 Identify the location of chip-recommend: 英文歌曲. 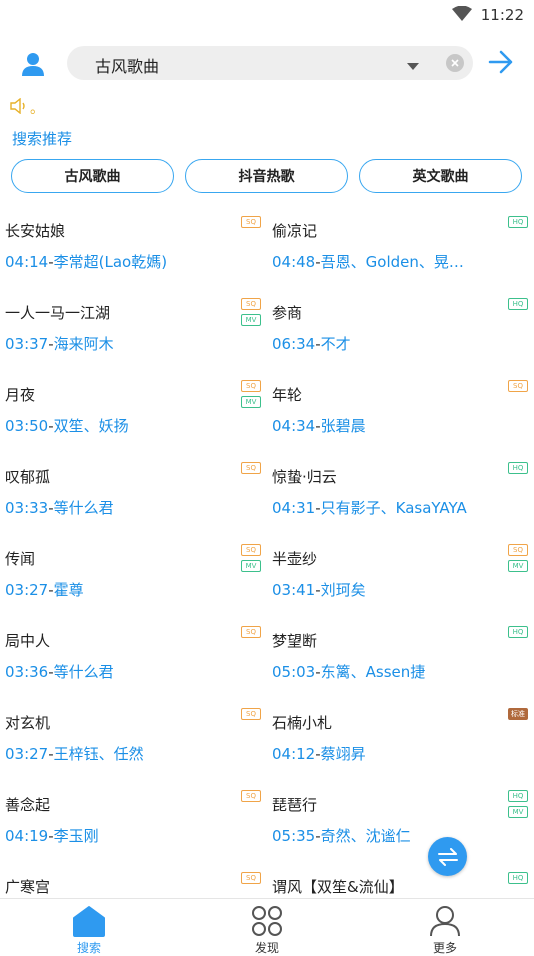
(440, 176).